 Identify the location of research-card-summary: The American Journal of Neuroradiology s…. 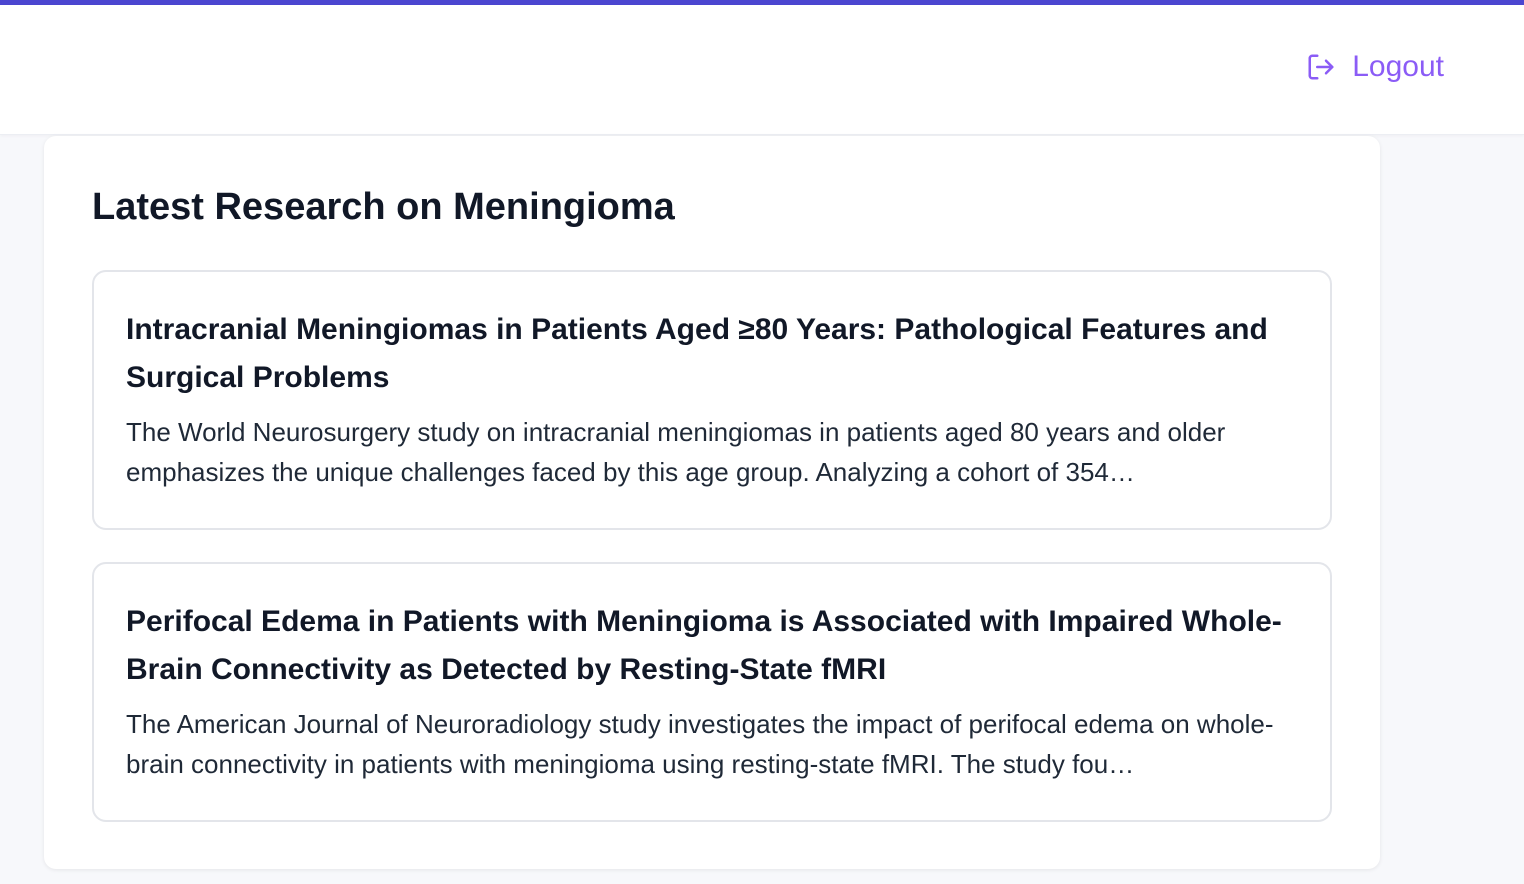
(700, 744).